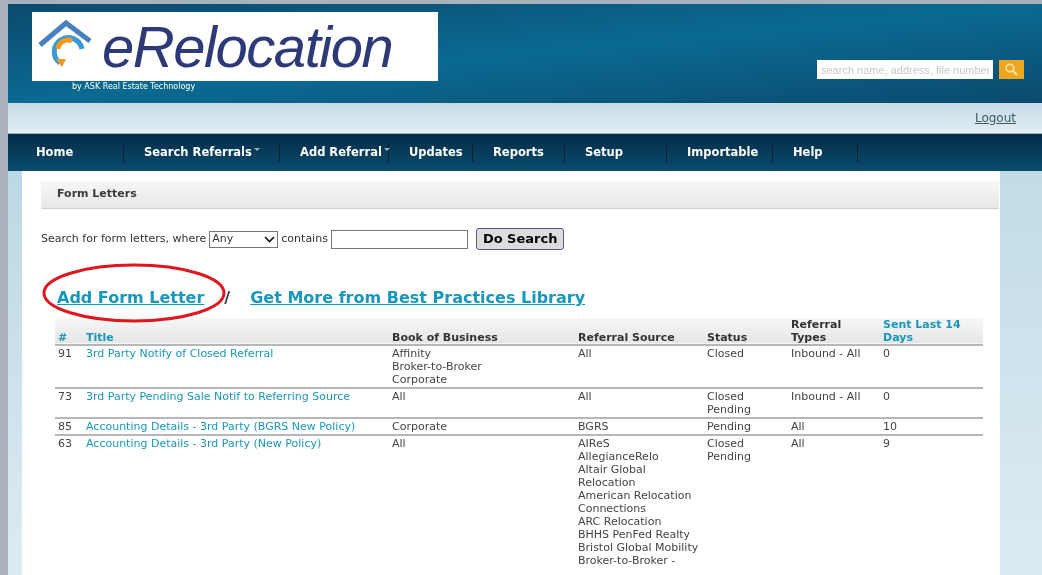 The height and width of the screenshot is (575, 1042). What do you see at coordinates (482, 331) in the screenshot?
I see `column-header: Book of Business` at bounding box center [482, 331].